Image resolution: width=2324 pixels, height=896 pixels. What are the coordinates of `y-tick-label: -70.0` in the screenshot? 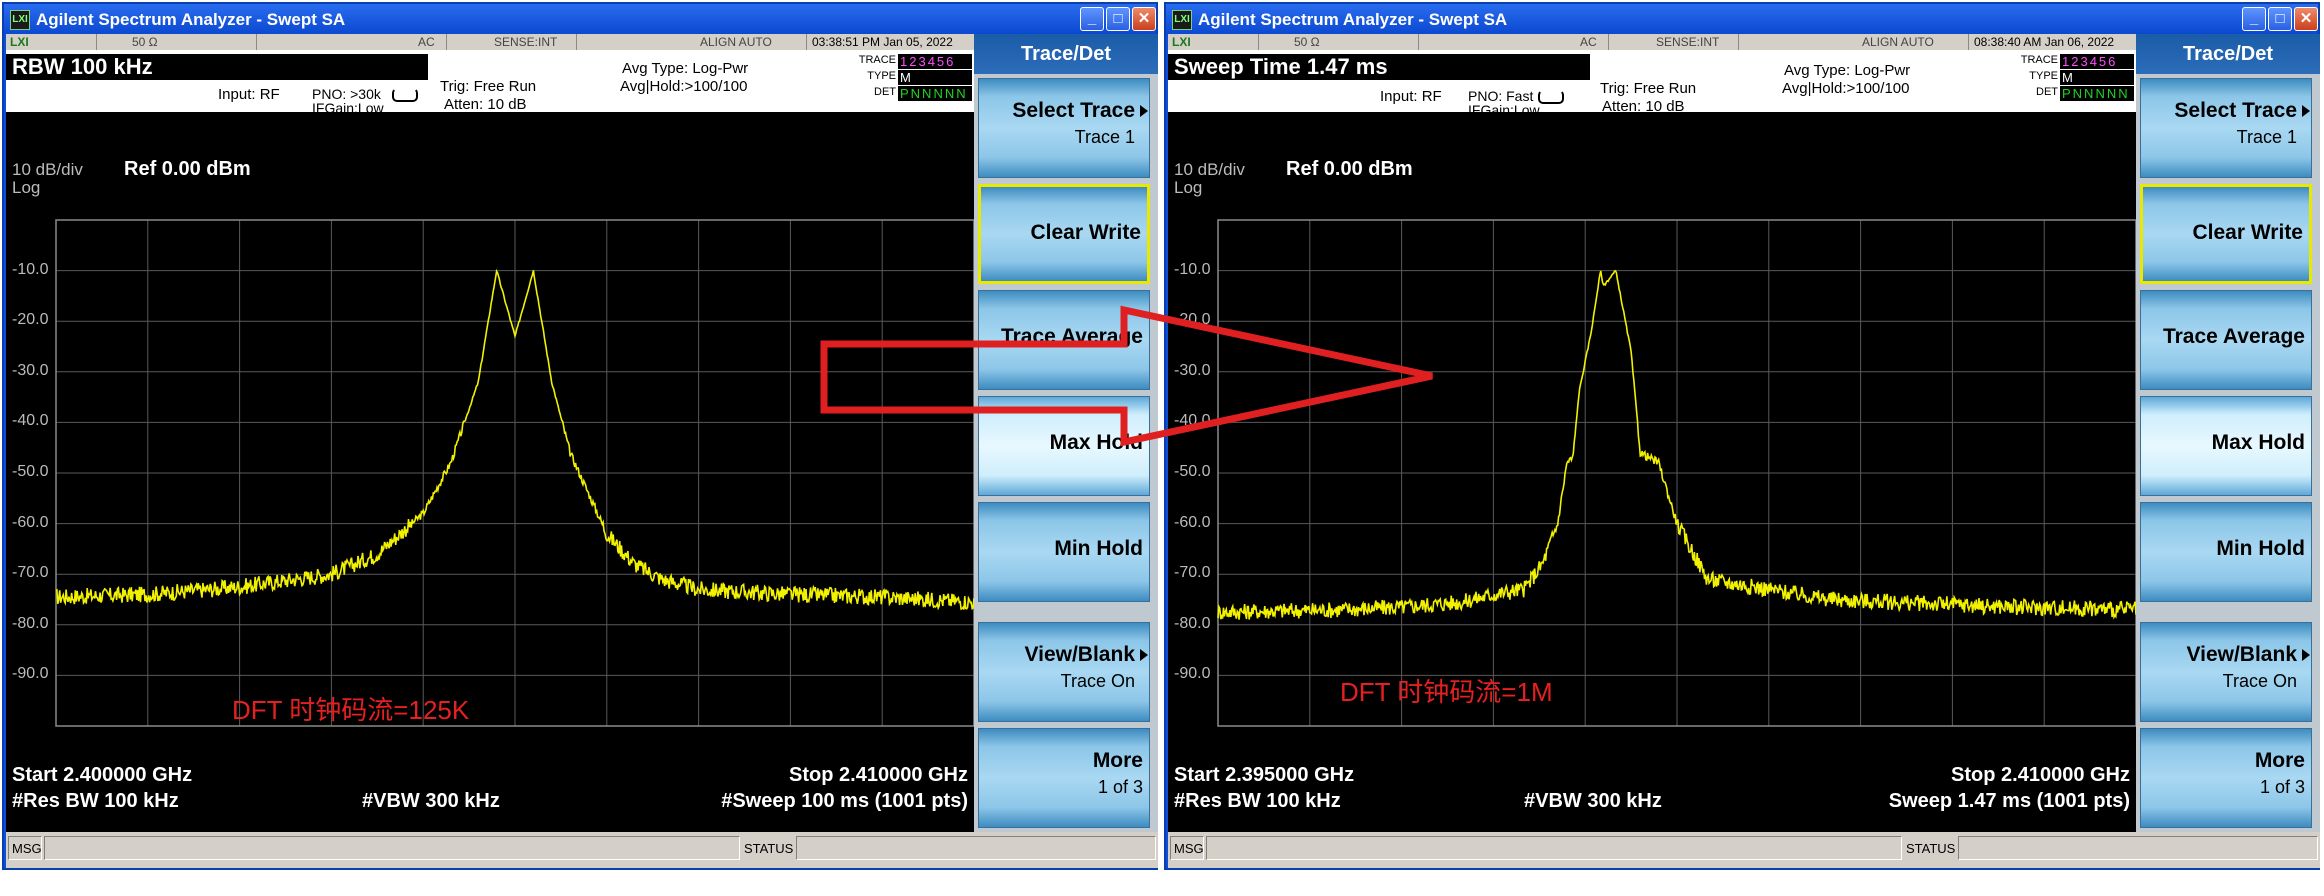 It's located at (30, 573).